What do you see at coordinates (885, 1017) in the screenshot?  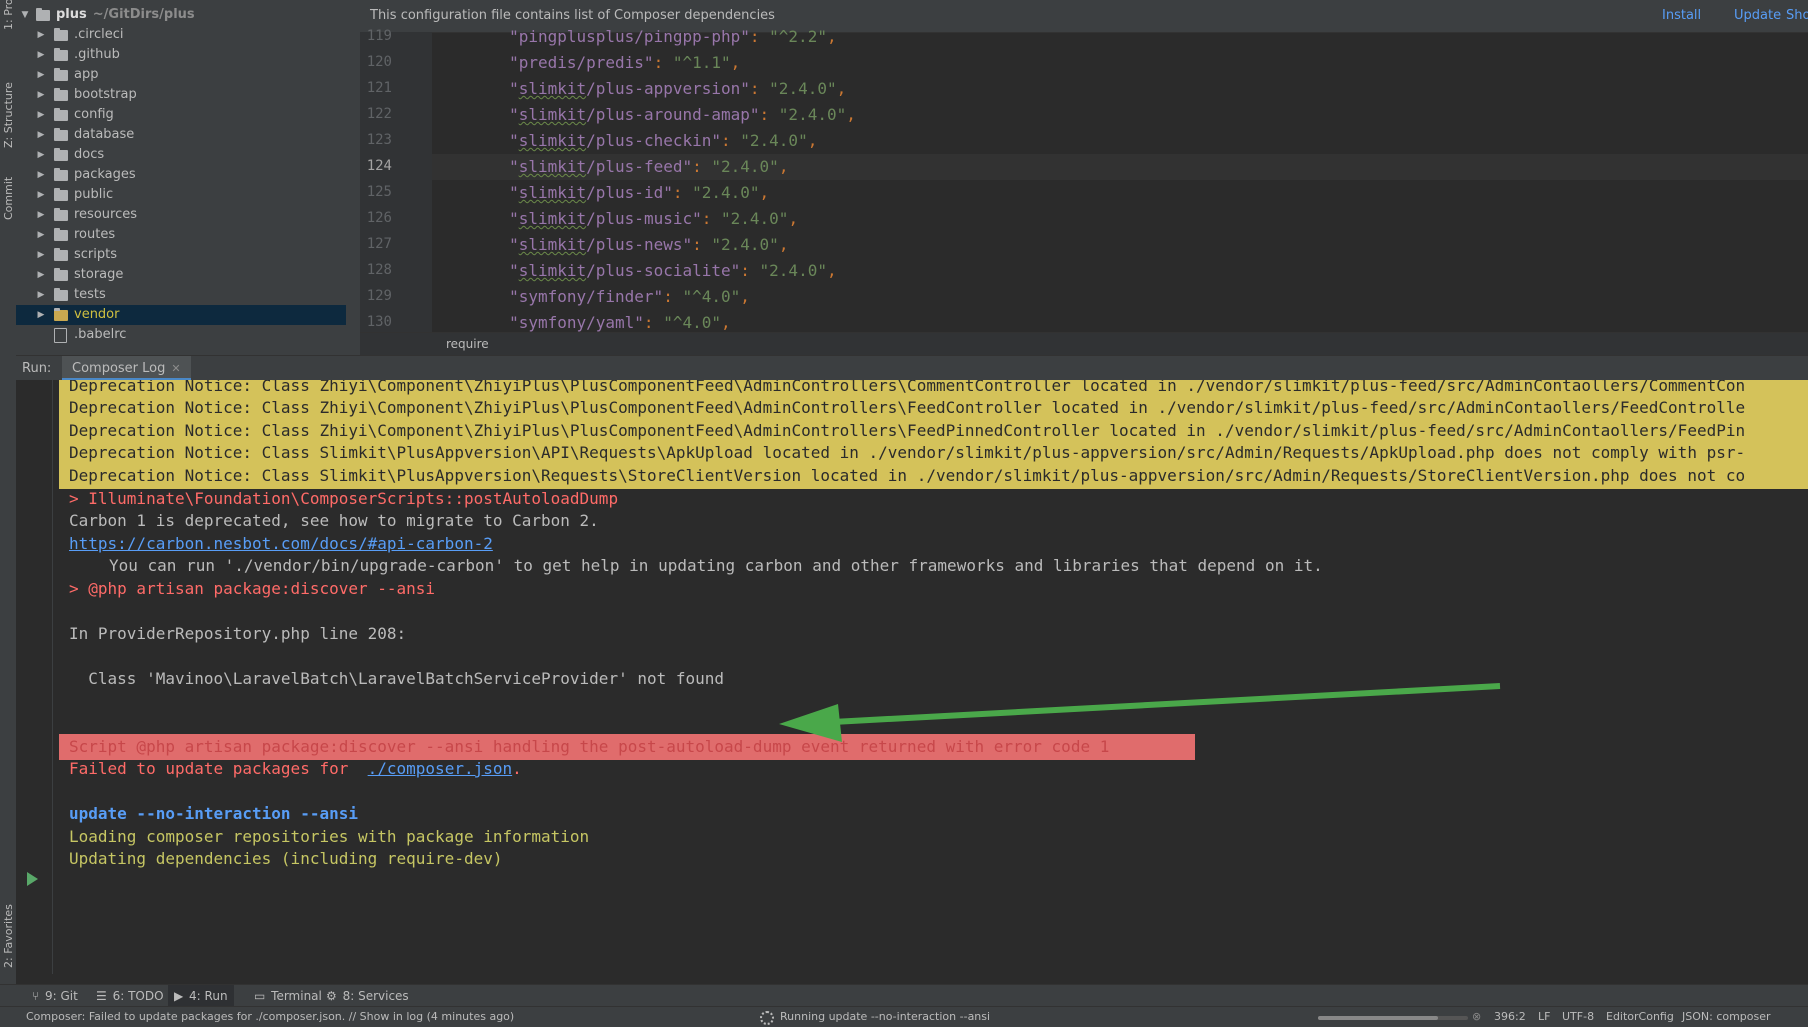 I see `running-task: Running update --no-interaction --ansi` at bounding box center [885, 1017].